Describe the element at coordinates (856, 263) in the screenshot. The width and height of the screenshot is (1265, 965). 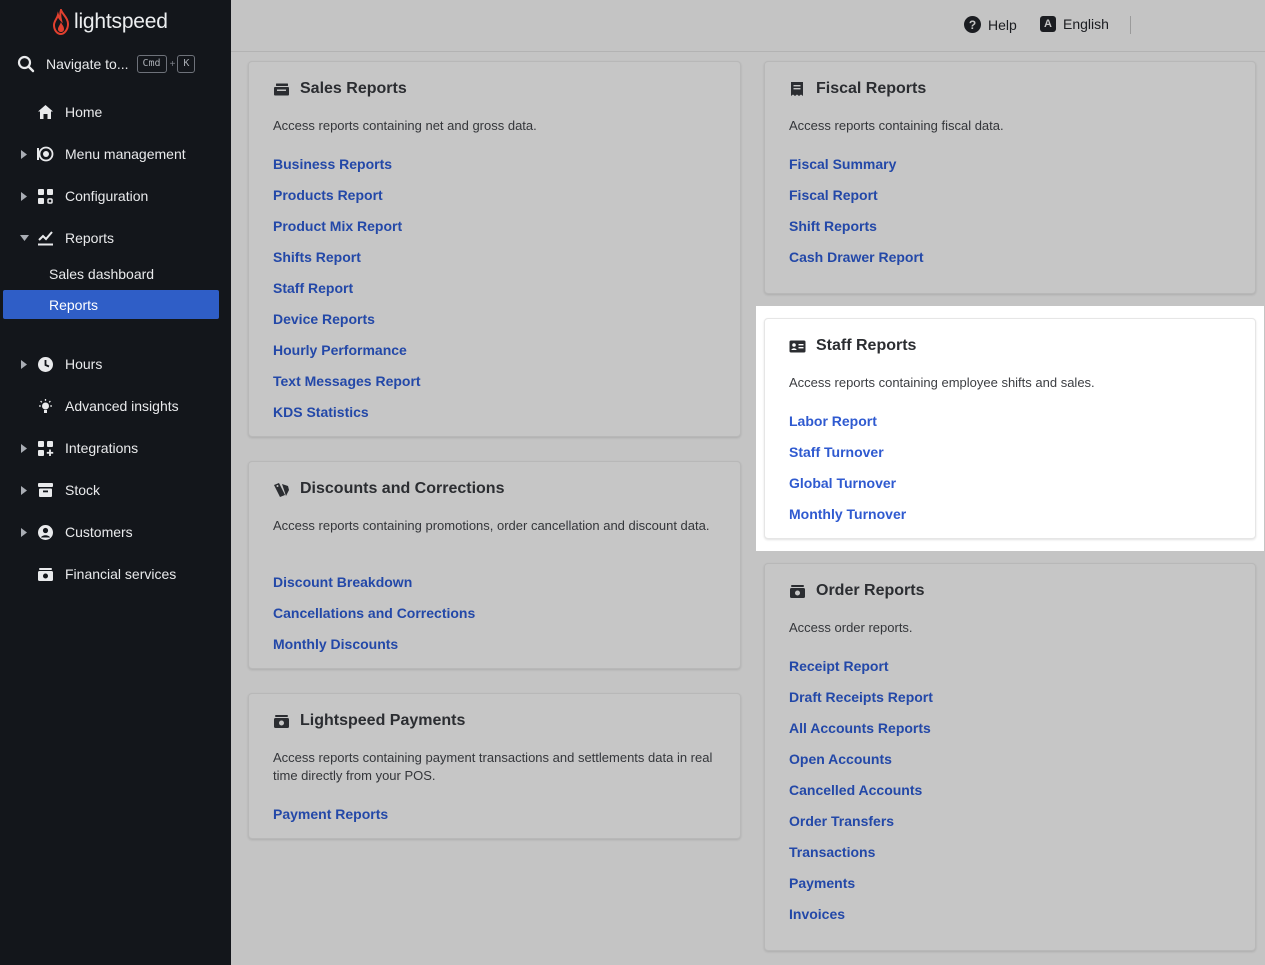
I see `report-link: Cash Drawer Report` at that location.